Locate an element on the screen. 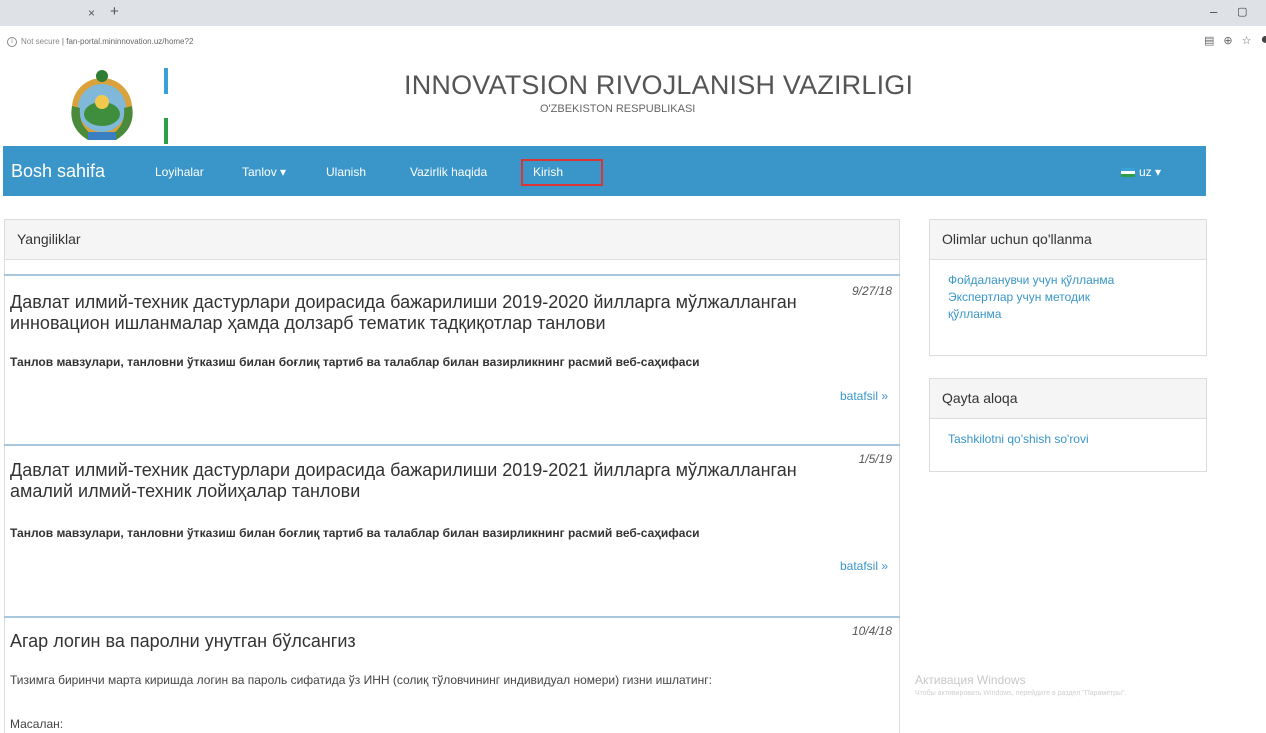  browser-tab-bar: × + – ▢ is located at coordinates (633, 13).